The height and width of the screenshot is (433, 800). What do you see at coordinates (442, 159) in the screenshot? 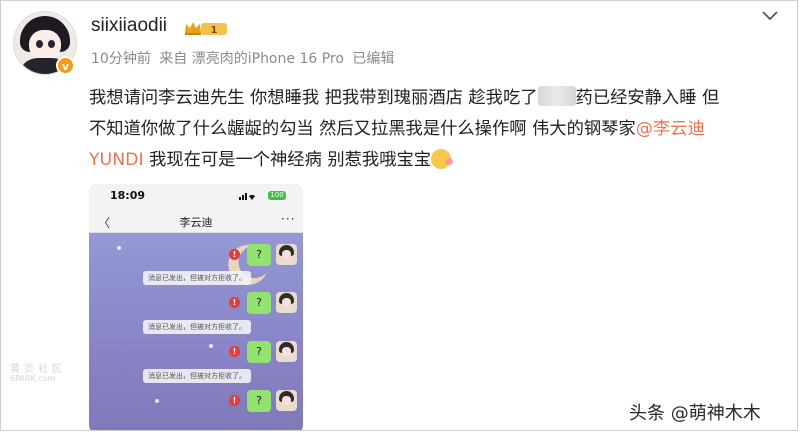
I see `wink-emoji-icon` at bounding box center [442, 159].